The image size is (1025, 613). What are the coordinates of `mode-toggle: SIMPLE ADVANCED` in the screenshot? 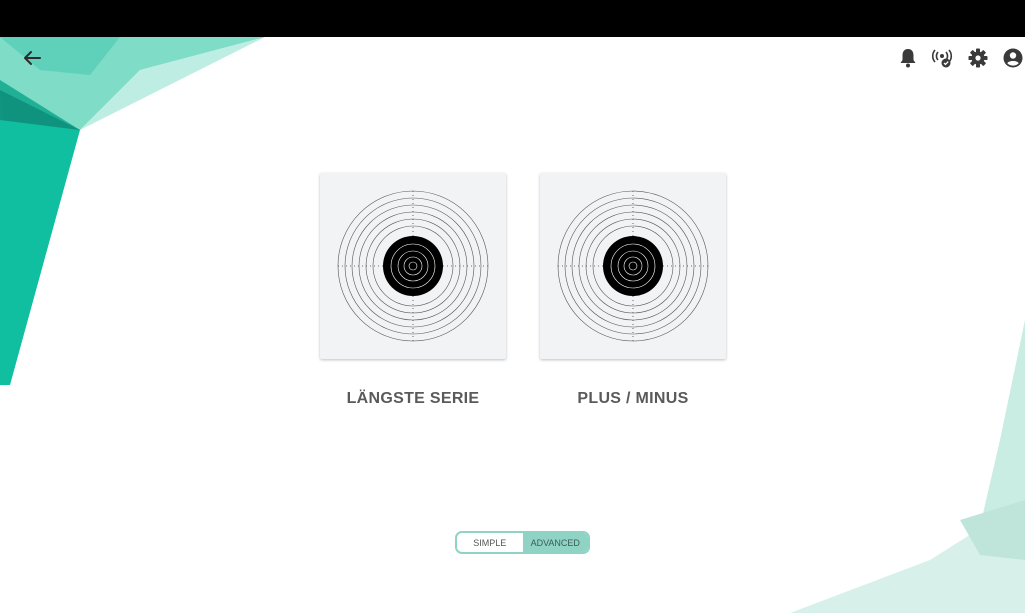 It's located at (522, 542).